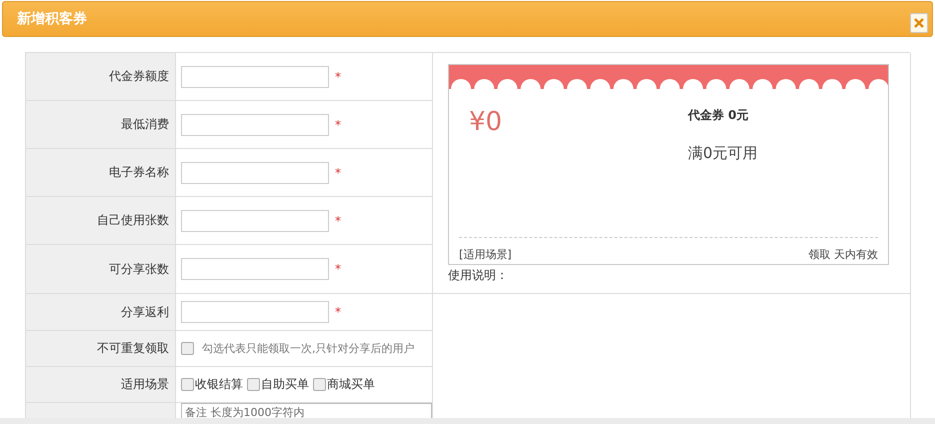 This screenshot has height=424, width=935. What do you see at coordinates (101, 77) in the screenshot?
I see `field-label: 代金券额度` at bounding box center [101, 77].